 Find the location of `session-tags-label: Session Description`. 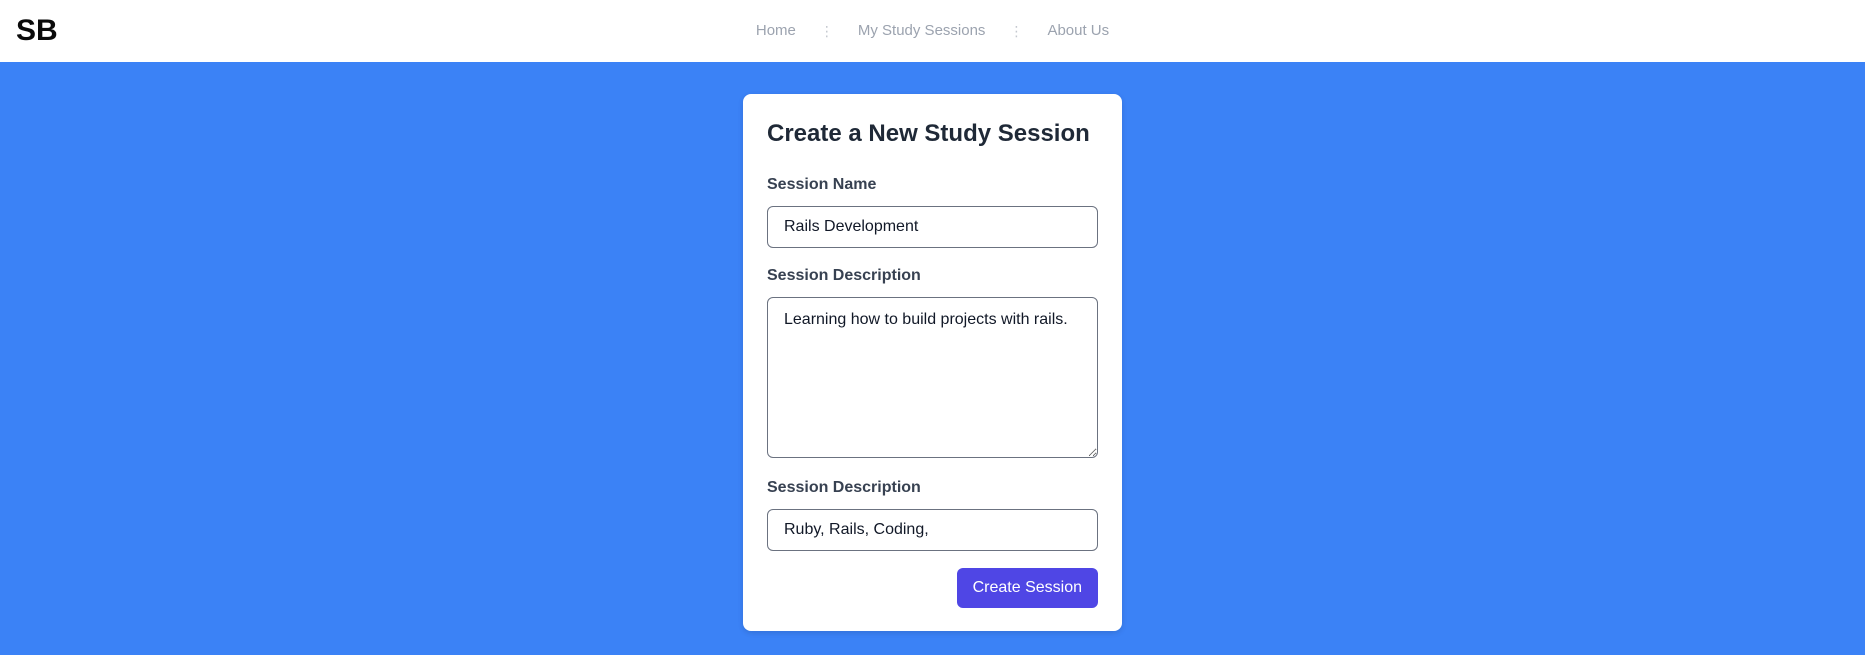

session-tags-label: Session Description is located at coordinates (844, 487).